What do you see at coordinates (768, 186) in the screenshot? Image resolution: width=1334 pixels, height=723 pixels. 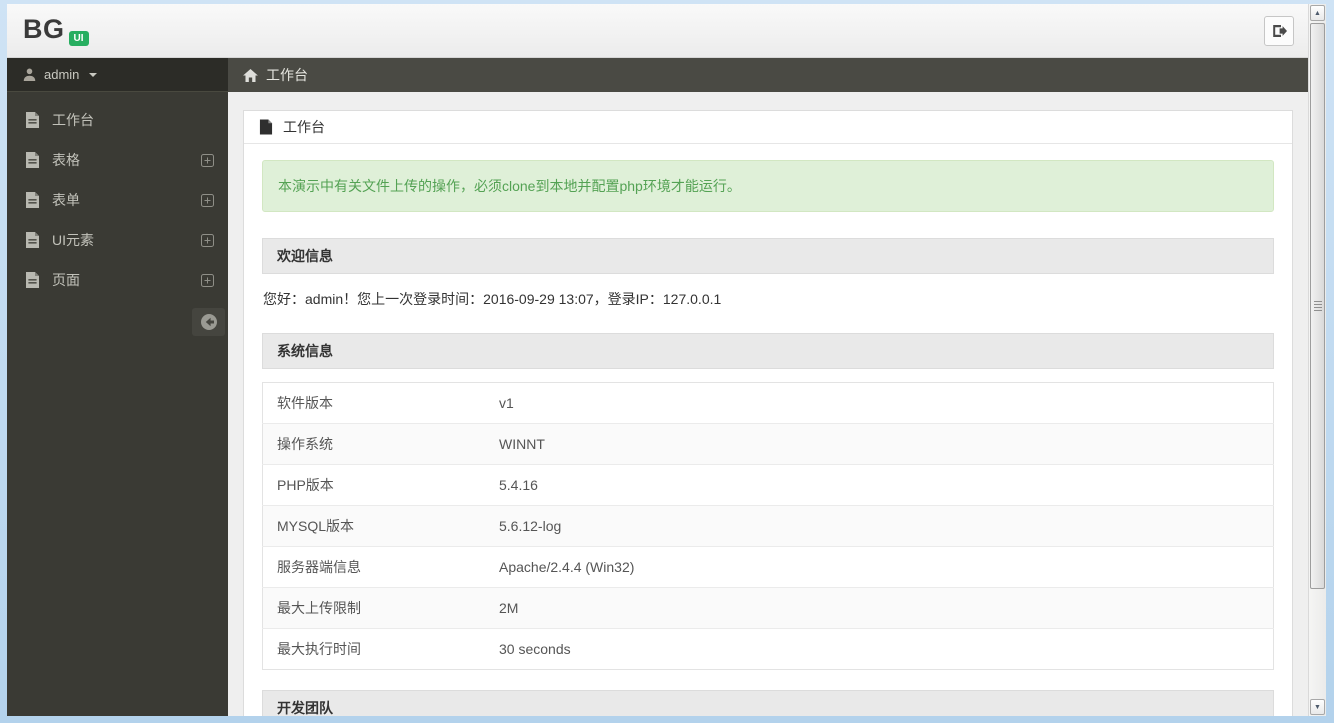 I see `demo-alert: 本演示中有关文件上传的操作，必须clone到本地并配置php环境才能运行。` at bounding box center [768, 186].